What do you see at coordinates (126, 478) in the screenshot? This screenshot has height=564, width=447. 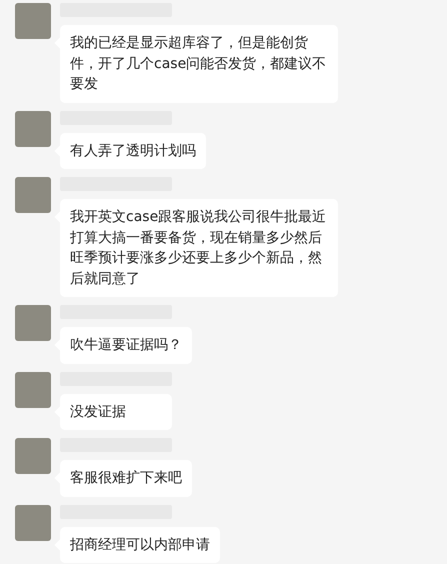 I see `message-bubble: 客服很难扩下来吧` at bounding box center [126, 478].